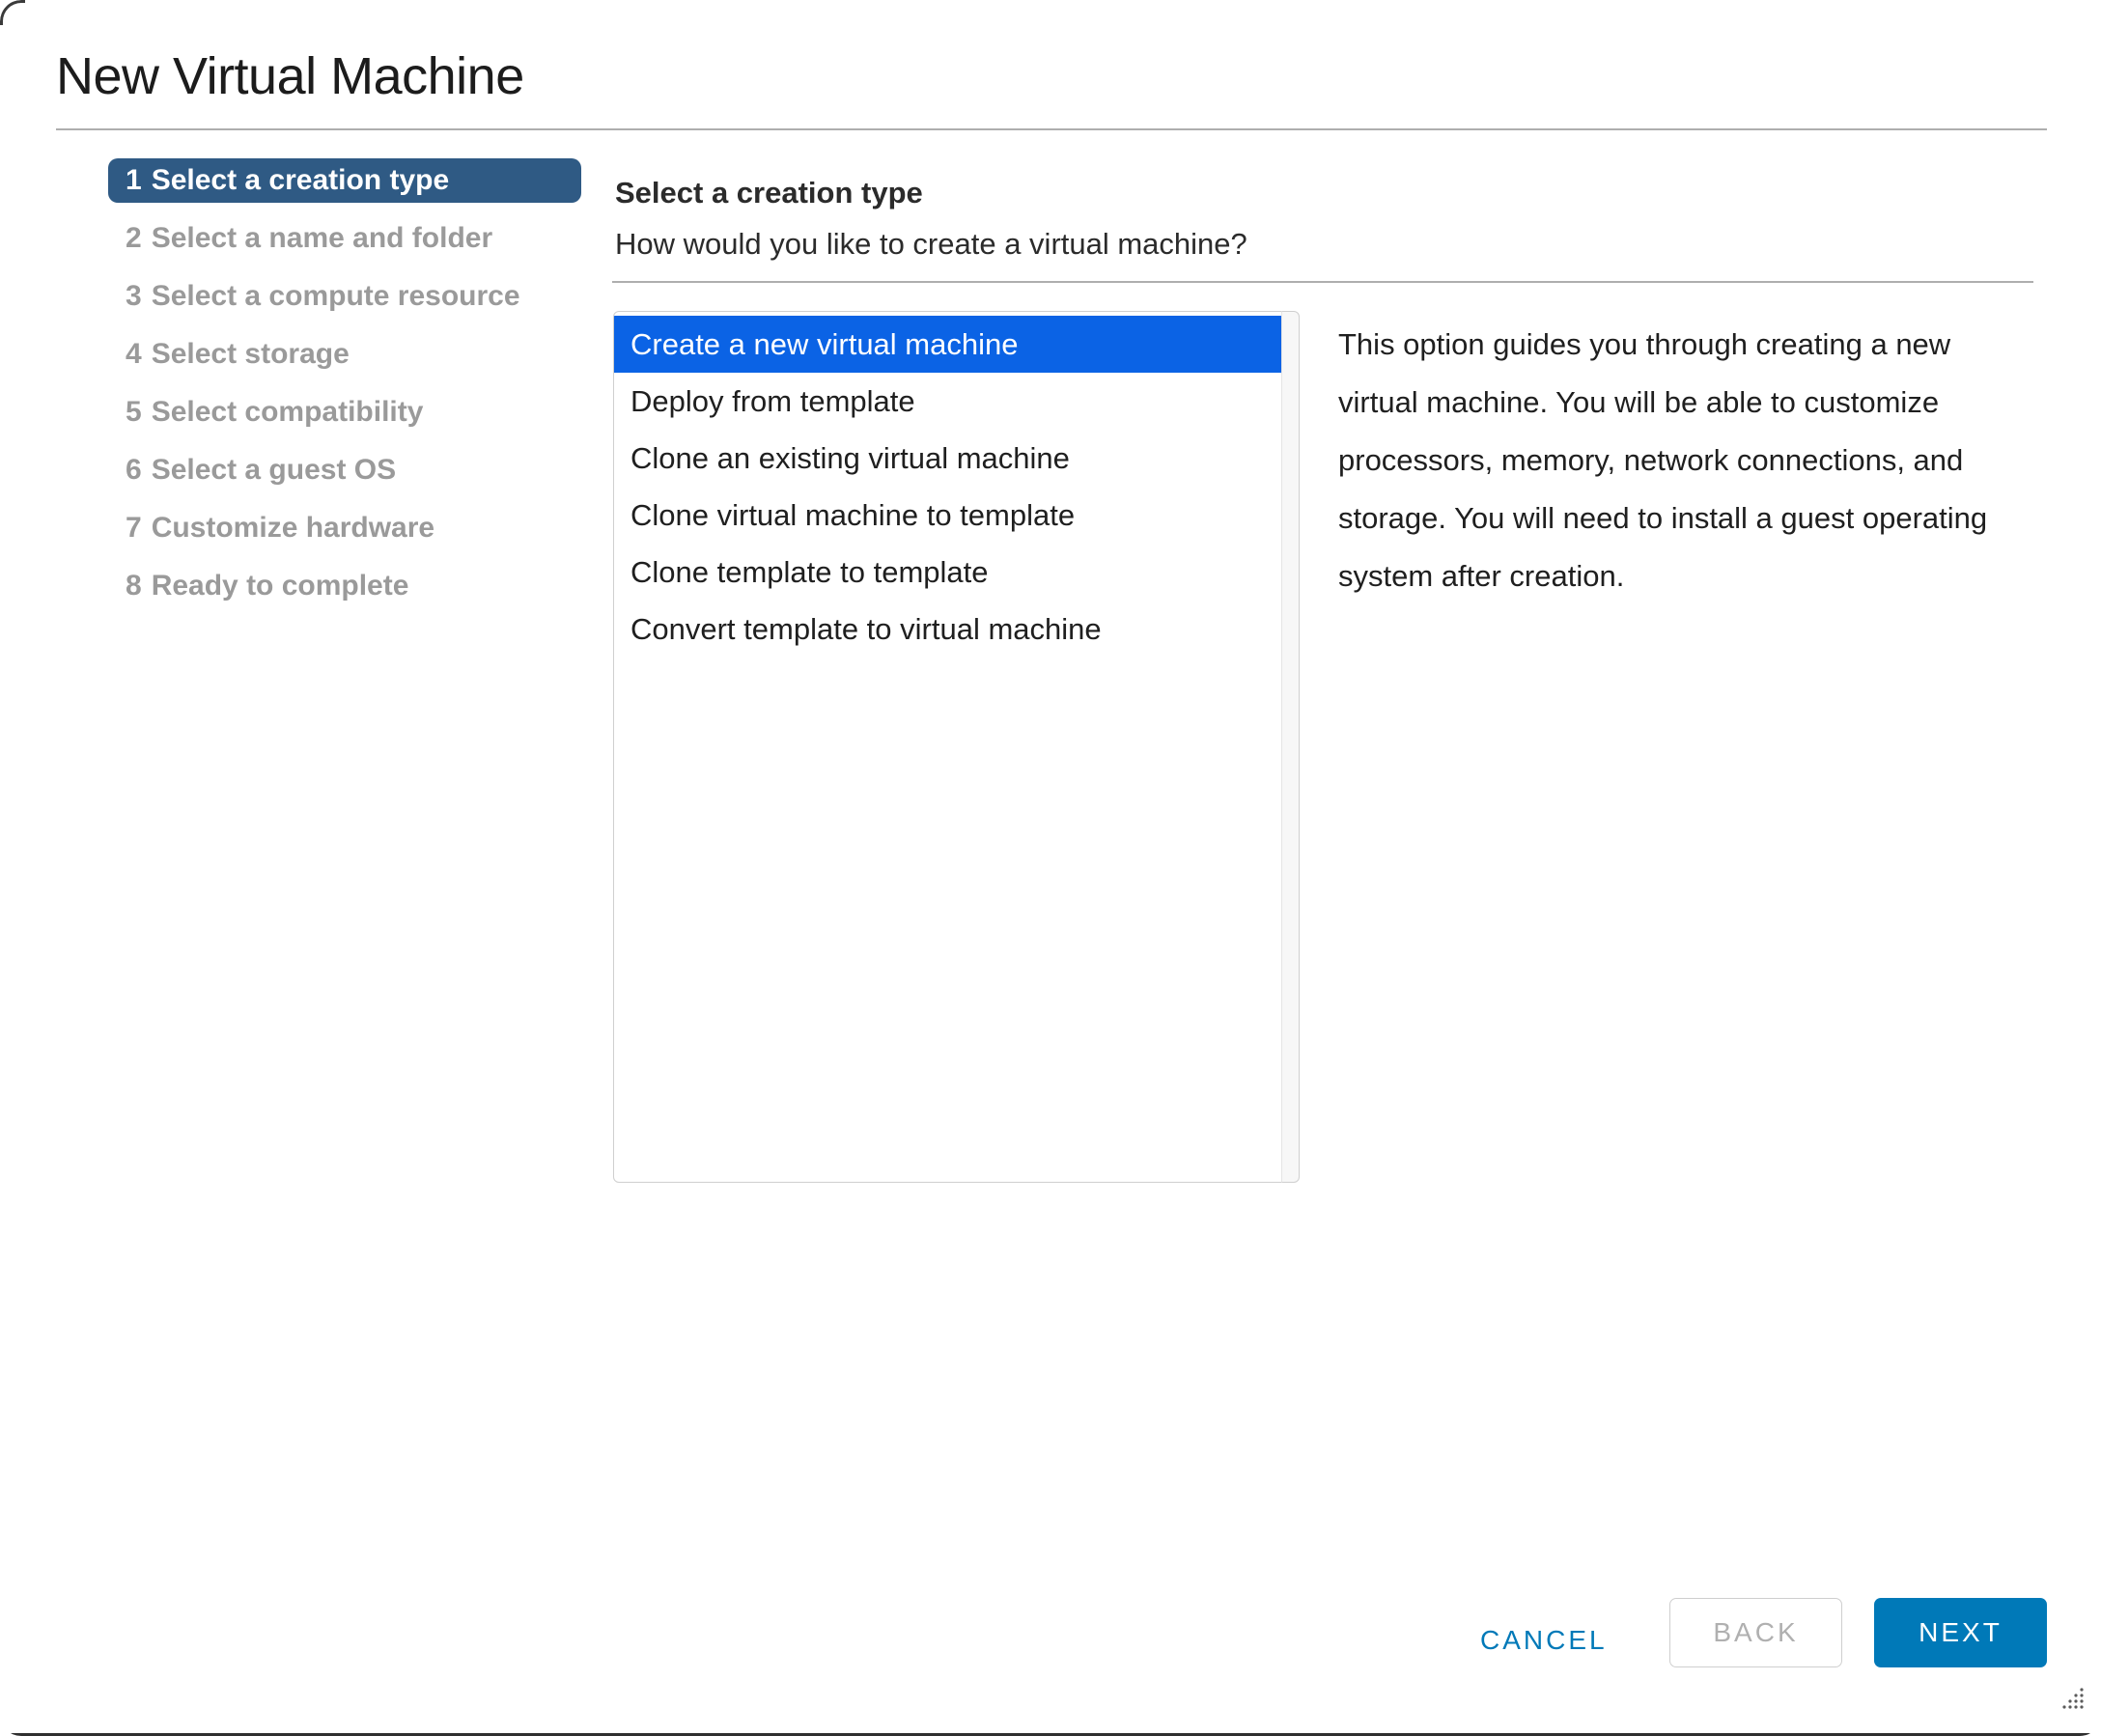 The height and width of the screenshot is (1736, 2101). Describe the element at coordinates (955, 630) in the screenshot. I see `list-item-convert-template-to-virtual-machine: Convert template to virtual machine` at that location.